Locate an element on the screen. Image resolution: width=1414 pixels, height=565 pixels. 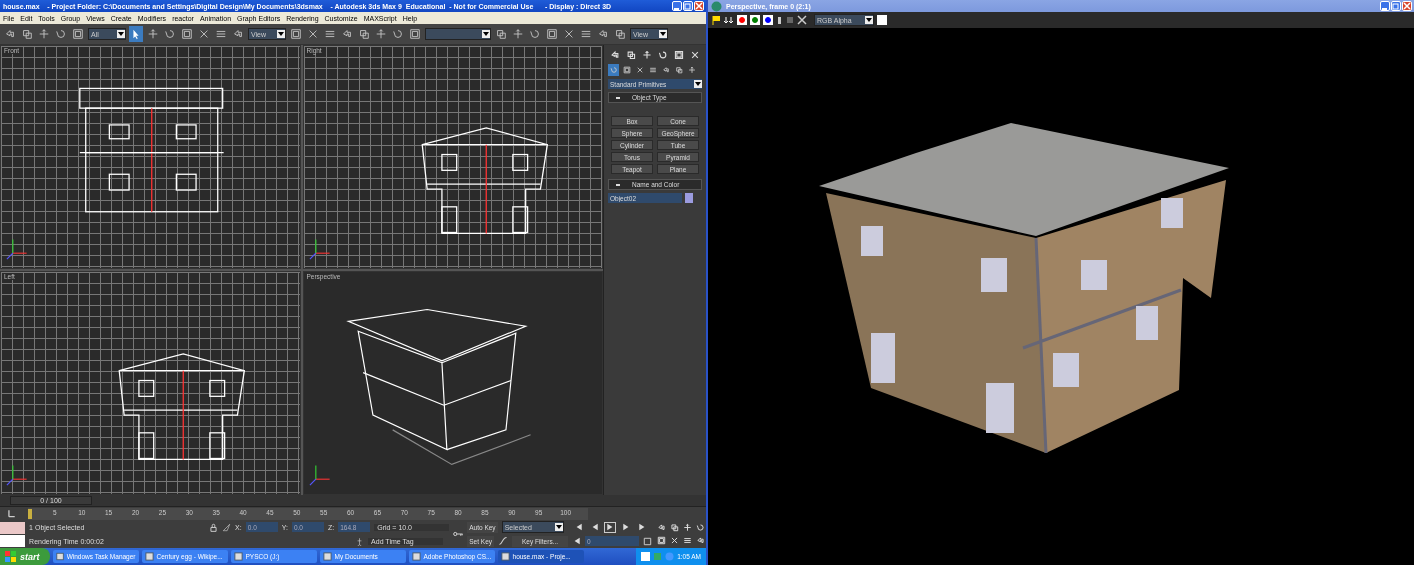
undo-icon is located at coordinates (10, 34).